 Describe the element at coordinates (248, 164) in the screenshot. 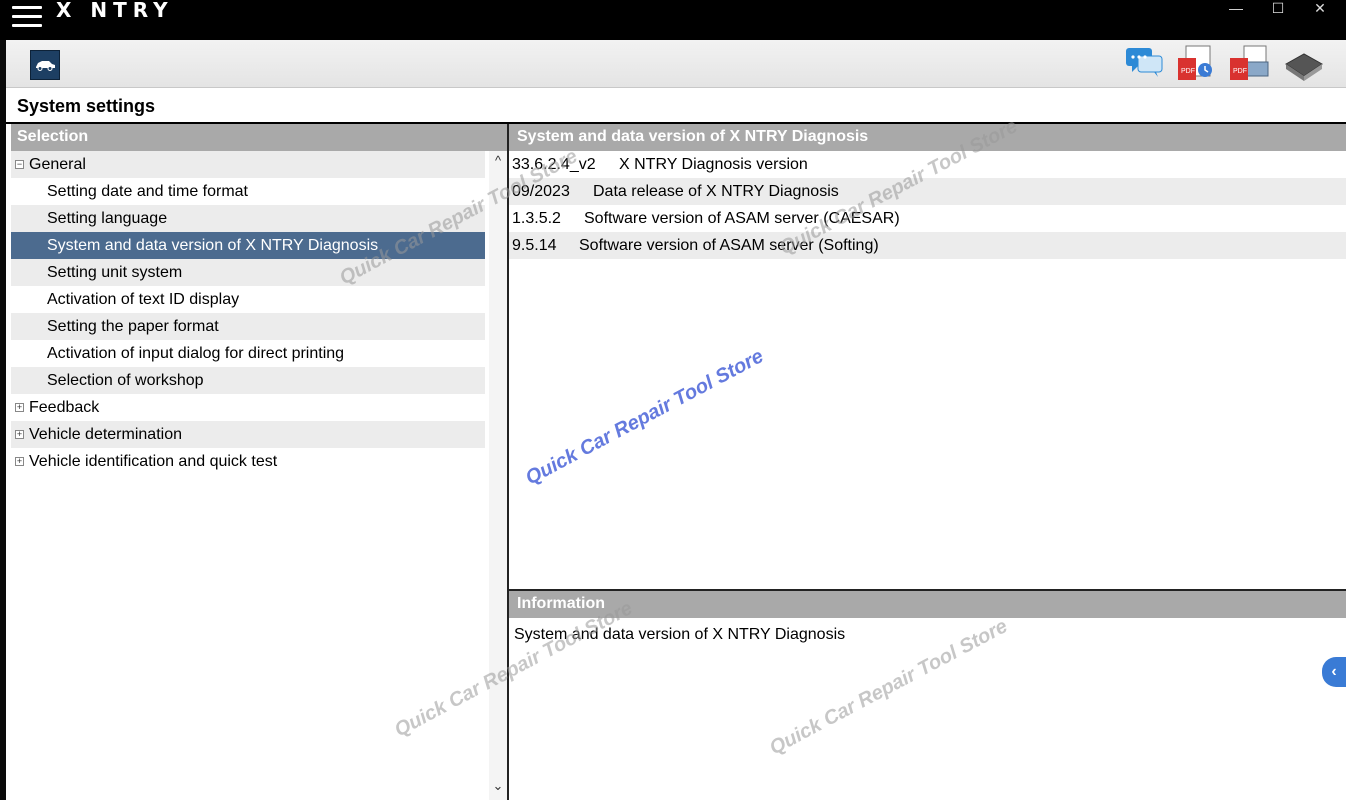

I see `tree-item: − General` at that location.